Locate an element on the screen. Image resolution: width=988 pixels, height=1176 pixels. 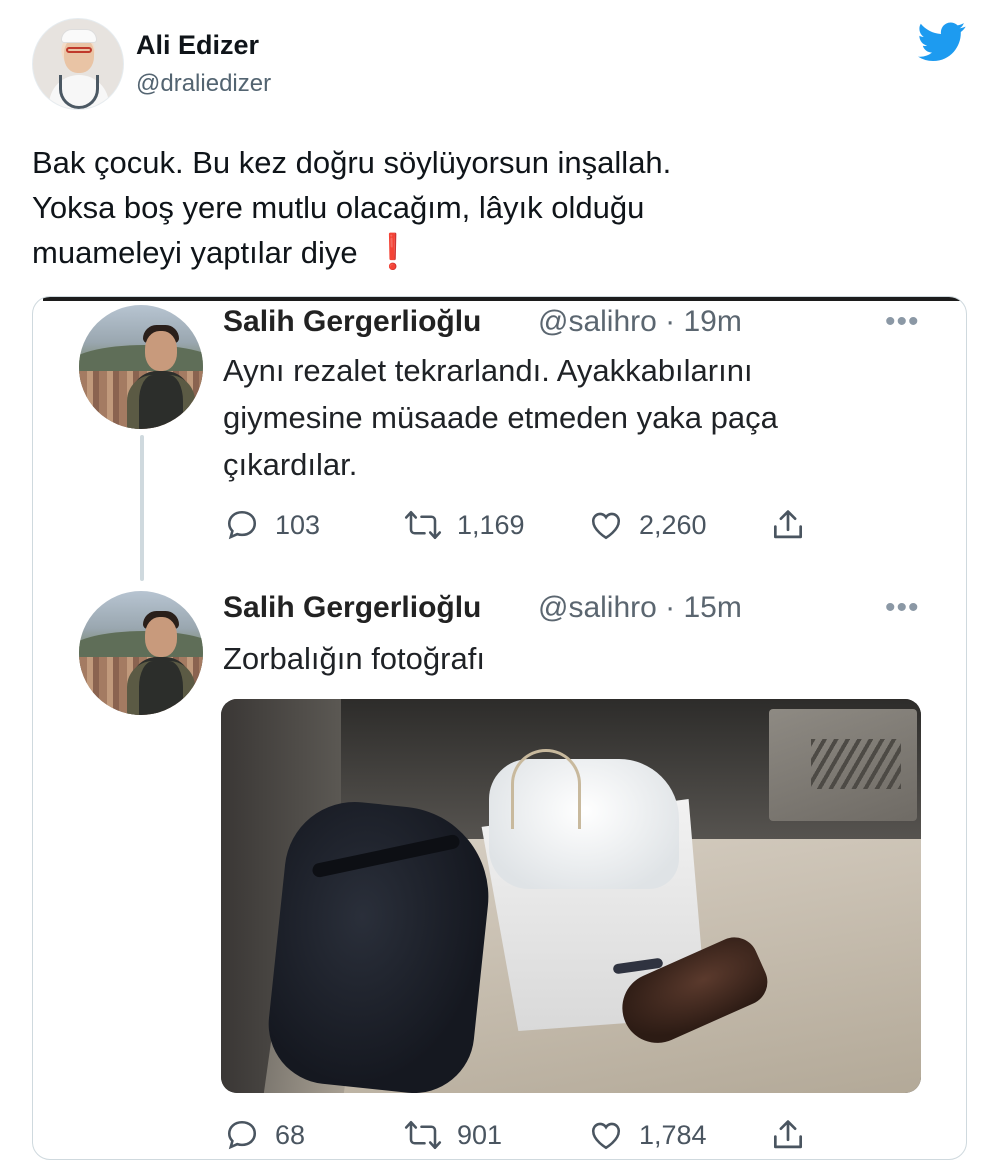
exclamation-emoji: ❗ is located at coordinates (392, 252).